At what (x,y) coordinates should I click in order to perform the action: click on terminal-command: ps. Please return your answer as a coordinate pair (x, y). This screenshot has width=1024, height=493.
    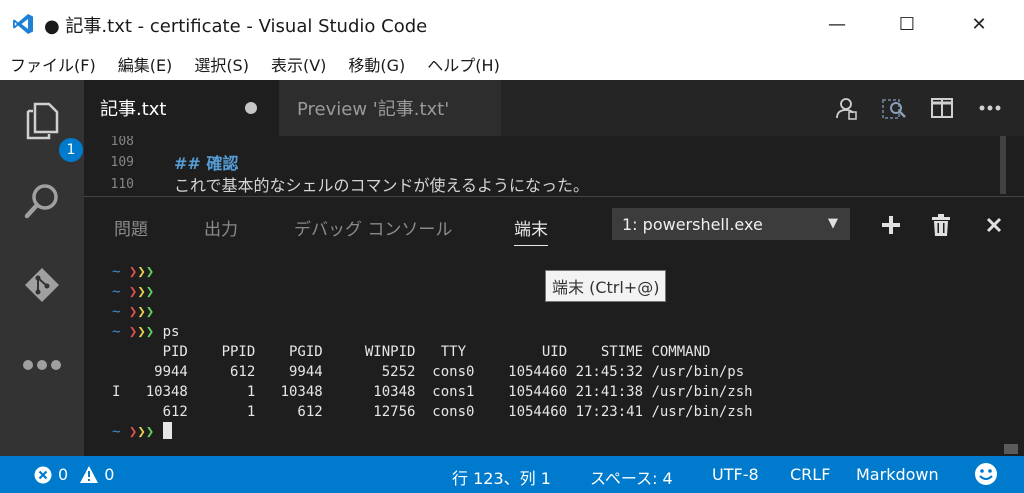
    Looking at the image, I should click on (171, 332).